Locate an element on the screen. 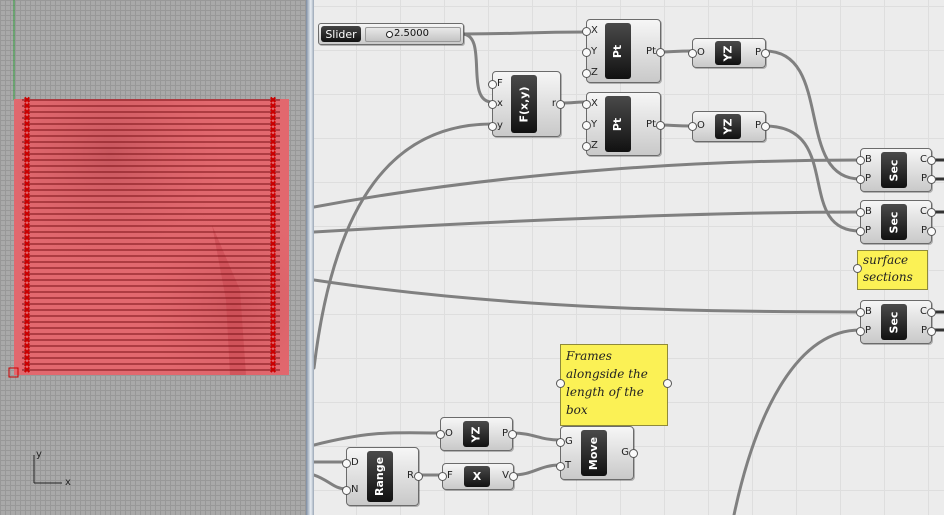 The width and height of the screenshot is (944, 515). pt2-output: Pt is located at coordinates (651, 124).